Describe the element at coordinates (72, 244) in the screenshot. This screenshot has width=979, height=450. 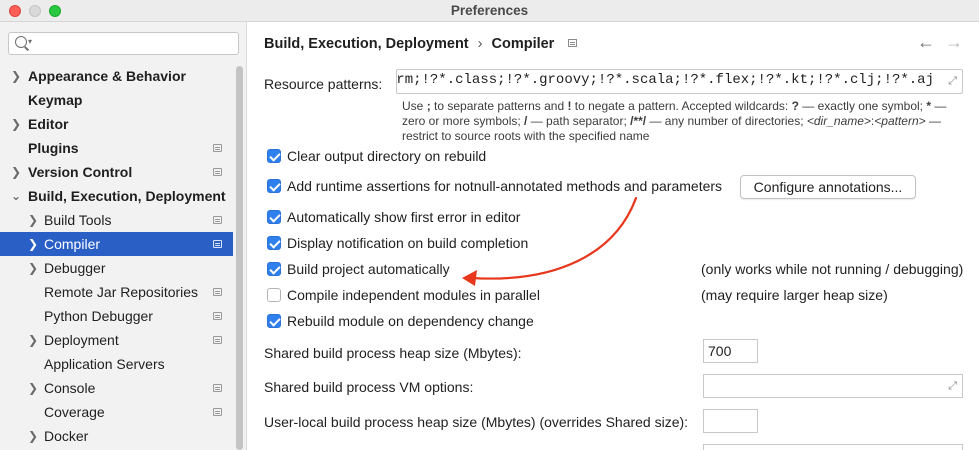
I see `sidebar-item-label: Compiler` at that location.